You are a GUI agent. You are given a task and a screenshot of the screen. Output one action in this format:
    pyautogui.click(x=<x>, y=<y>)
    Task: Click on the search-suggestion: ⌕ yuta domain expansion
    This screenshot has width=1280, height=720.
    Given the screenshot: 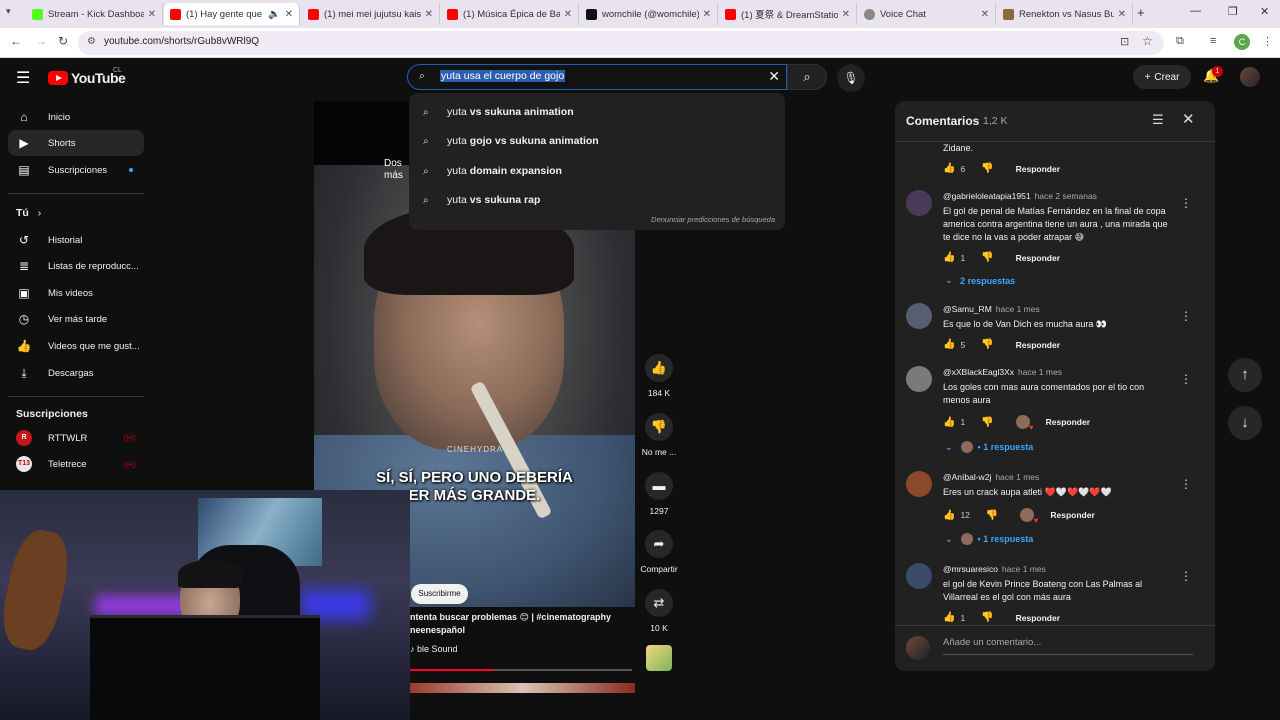 What is the action you would take?
    pyautogui.click(x=597, y=171)
    